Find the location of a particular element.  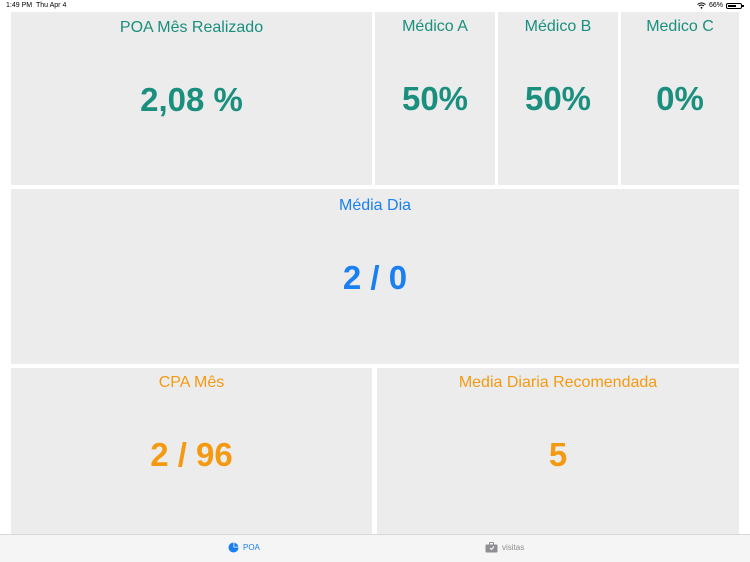

media-dia-value: 2 / 0 is located at coordinates (375, 277).